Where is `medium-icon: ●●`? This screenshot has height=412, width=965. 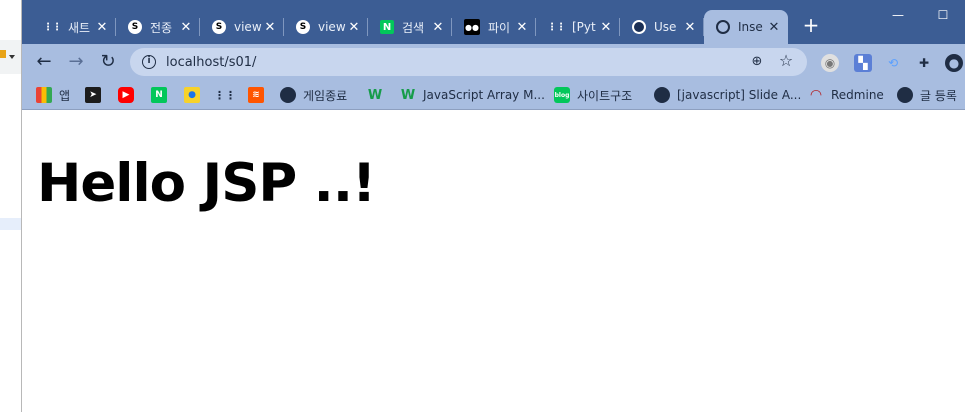
medium-icon: ●● is located at coordinates (472, 27).